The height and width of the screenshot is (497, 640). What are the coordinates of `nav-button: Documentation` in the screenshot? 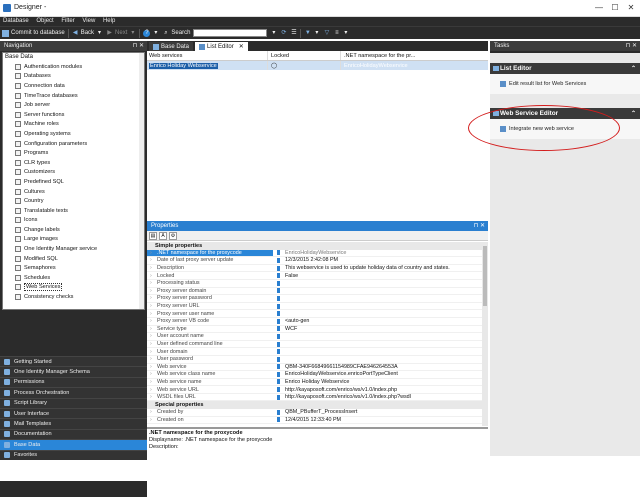 It's located at (73, 434).